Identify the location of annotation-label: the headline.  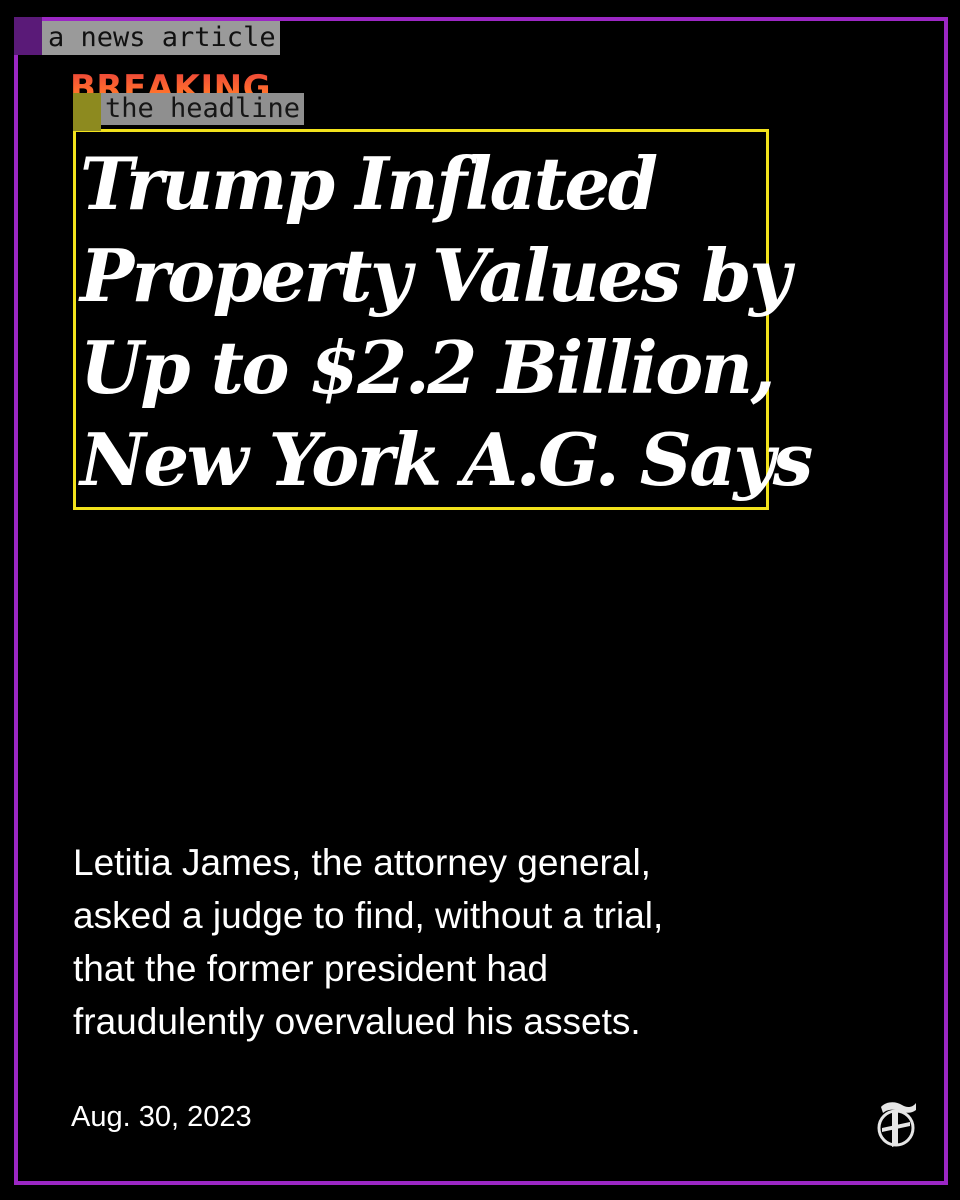
(203, 109).